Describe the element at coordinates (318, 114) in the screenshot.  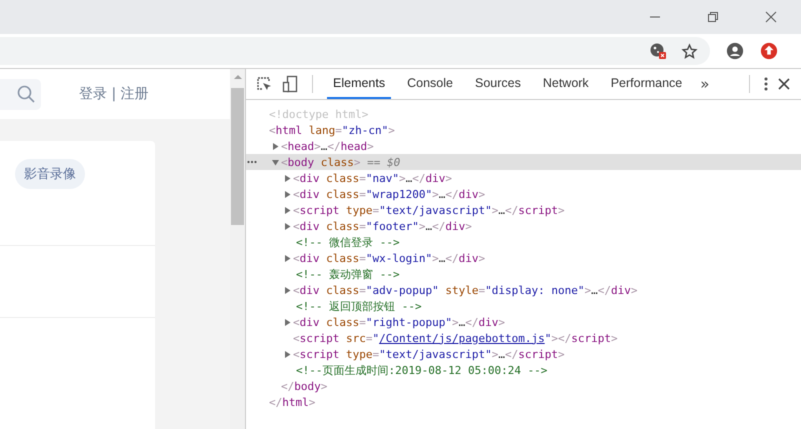
I see `code-line: <!doctype html>` at that location.